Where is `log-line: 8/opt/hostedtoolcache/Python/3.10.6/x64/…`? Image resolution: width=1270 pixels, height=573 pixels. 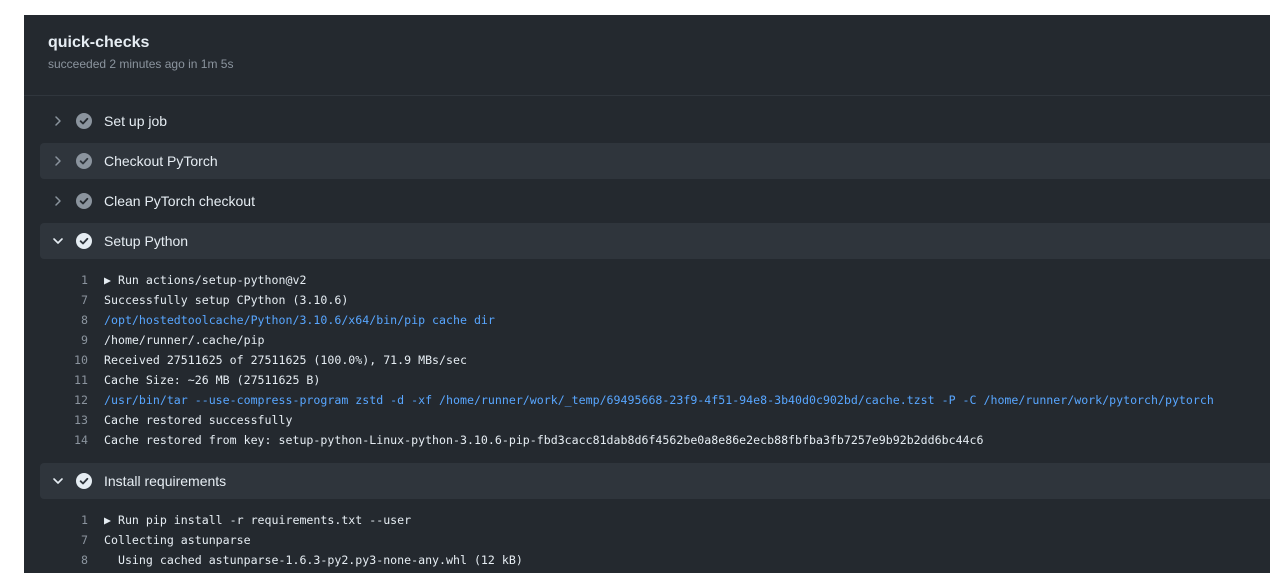
log-line: 8/opt/hostedtoolcache/Python/3.10.6/x64/… is located at coordinates (667, 320).